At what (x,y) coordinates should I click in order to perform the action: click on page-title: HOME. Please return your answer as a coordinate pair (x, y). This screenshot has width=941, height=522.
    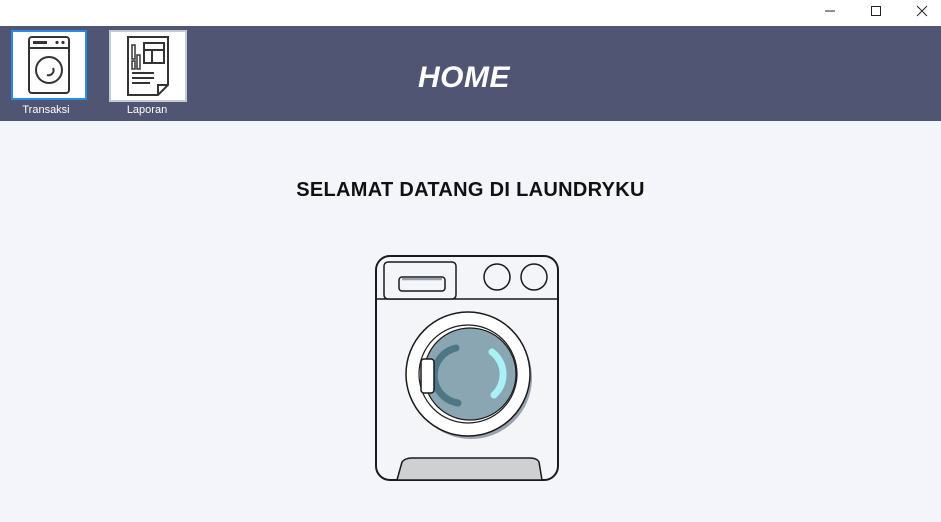
    Looking at the image, I should click on (464, 77).